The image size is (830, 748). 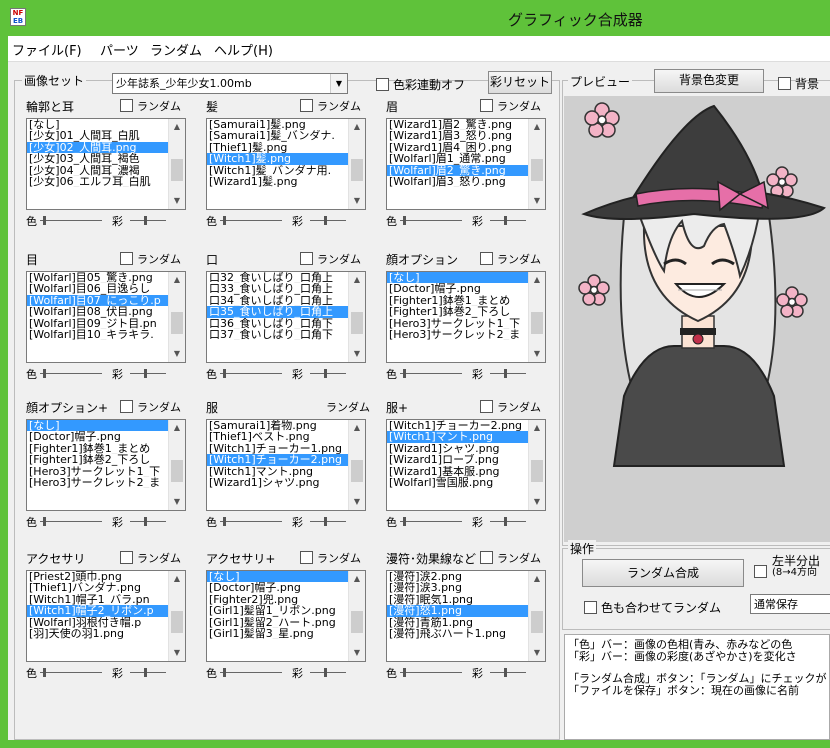 I want to click on list-item: 口36_食いしばり_口角下, so click(x=278, y=323).